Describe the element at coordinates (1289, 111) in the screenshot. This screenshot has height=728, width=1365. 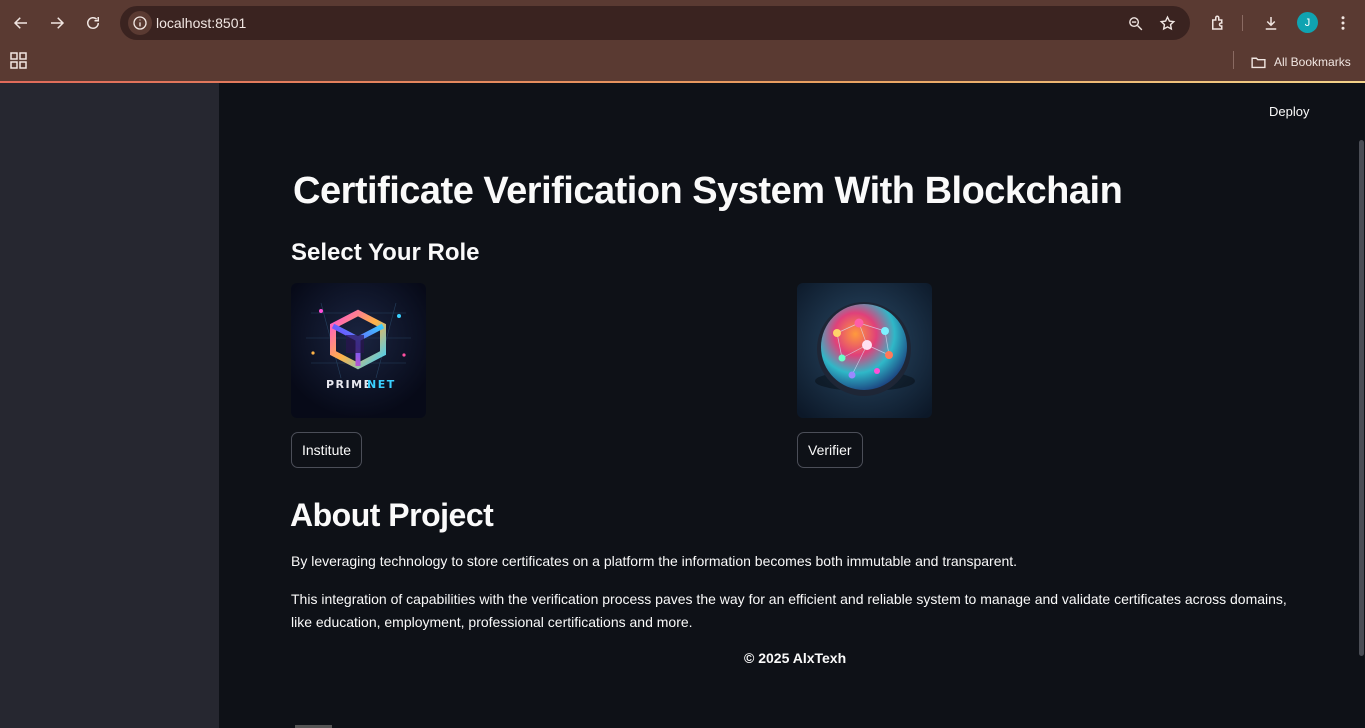
I see `deploy-button: Deploy` at that location.